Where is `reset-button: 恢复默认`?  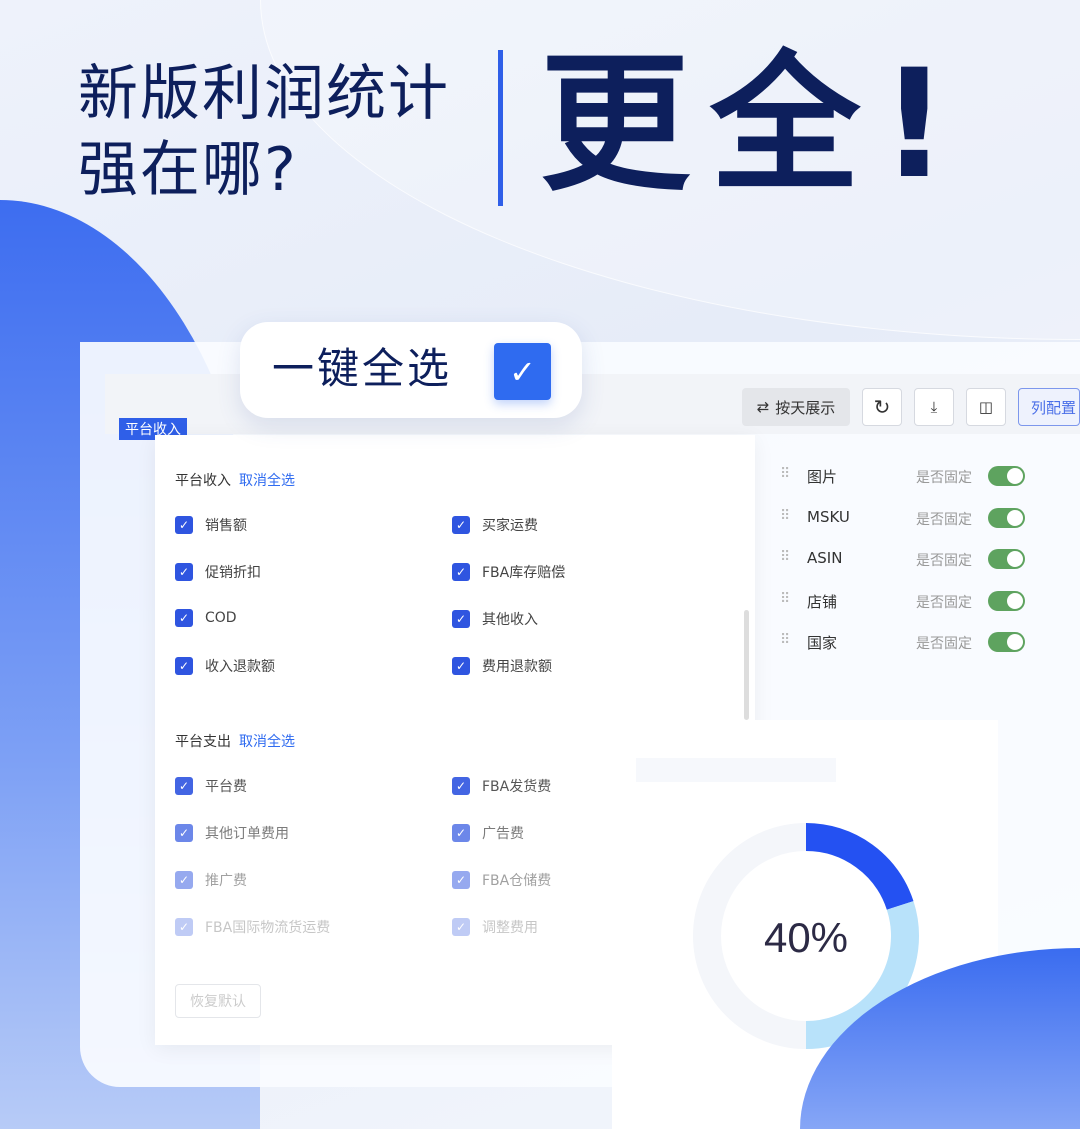 reset-button: 恢复默认 is located at coordinates (218, 1001).